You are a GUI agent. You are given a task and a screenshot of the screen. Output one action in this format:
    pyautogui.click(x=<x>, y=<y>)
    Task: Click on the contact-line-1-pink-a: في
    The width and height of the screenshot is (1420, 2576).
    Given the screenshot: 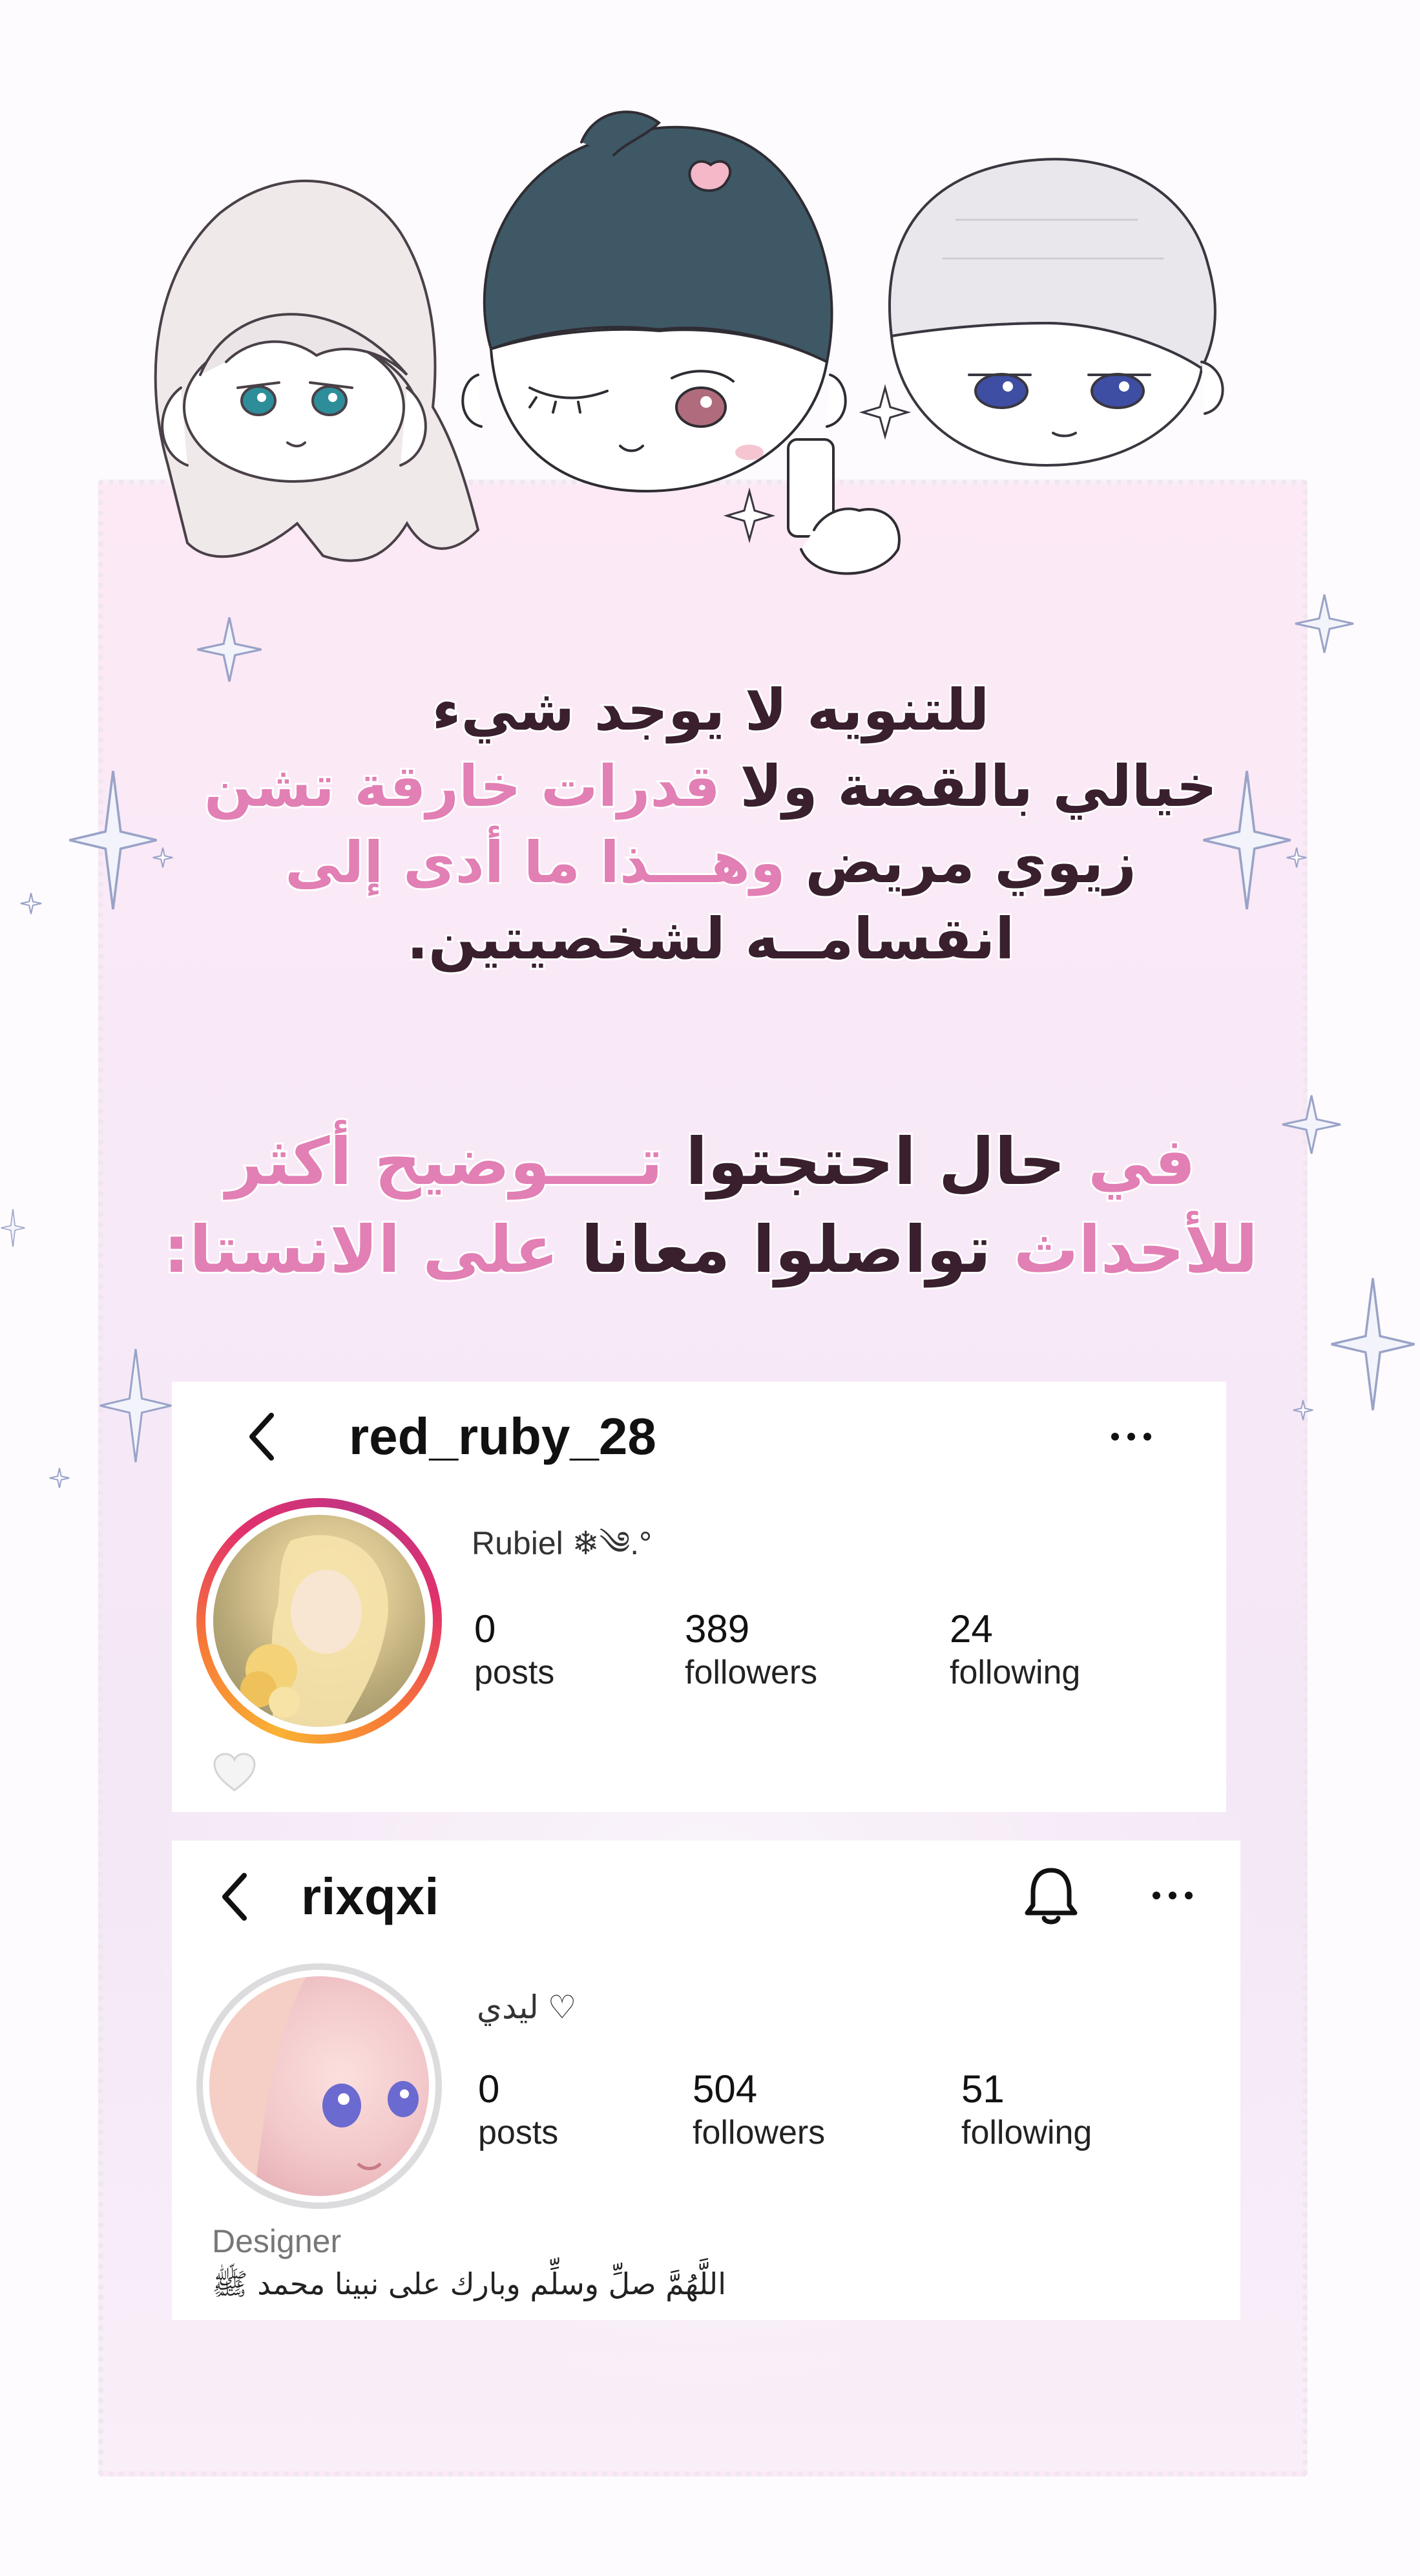 What is the action you would take?
    pyautogui.click(x=1131, y=1161)
    